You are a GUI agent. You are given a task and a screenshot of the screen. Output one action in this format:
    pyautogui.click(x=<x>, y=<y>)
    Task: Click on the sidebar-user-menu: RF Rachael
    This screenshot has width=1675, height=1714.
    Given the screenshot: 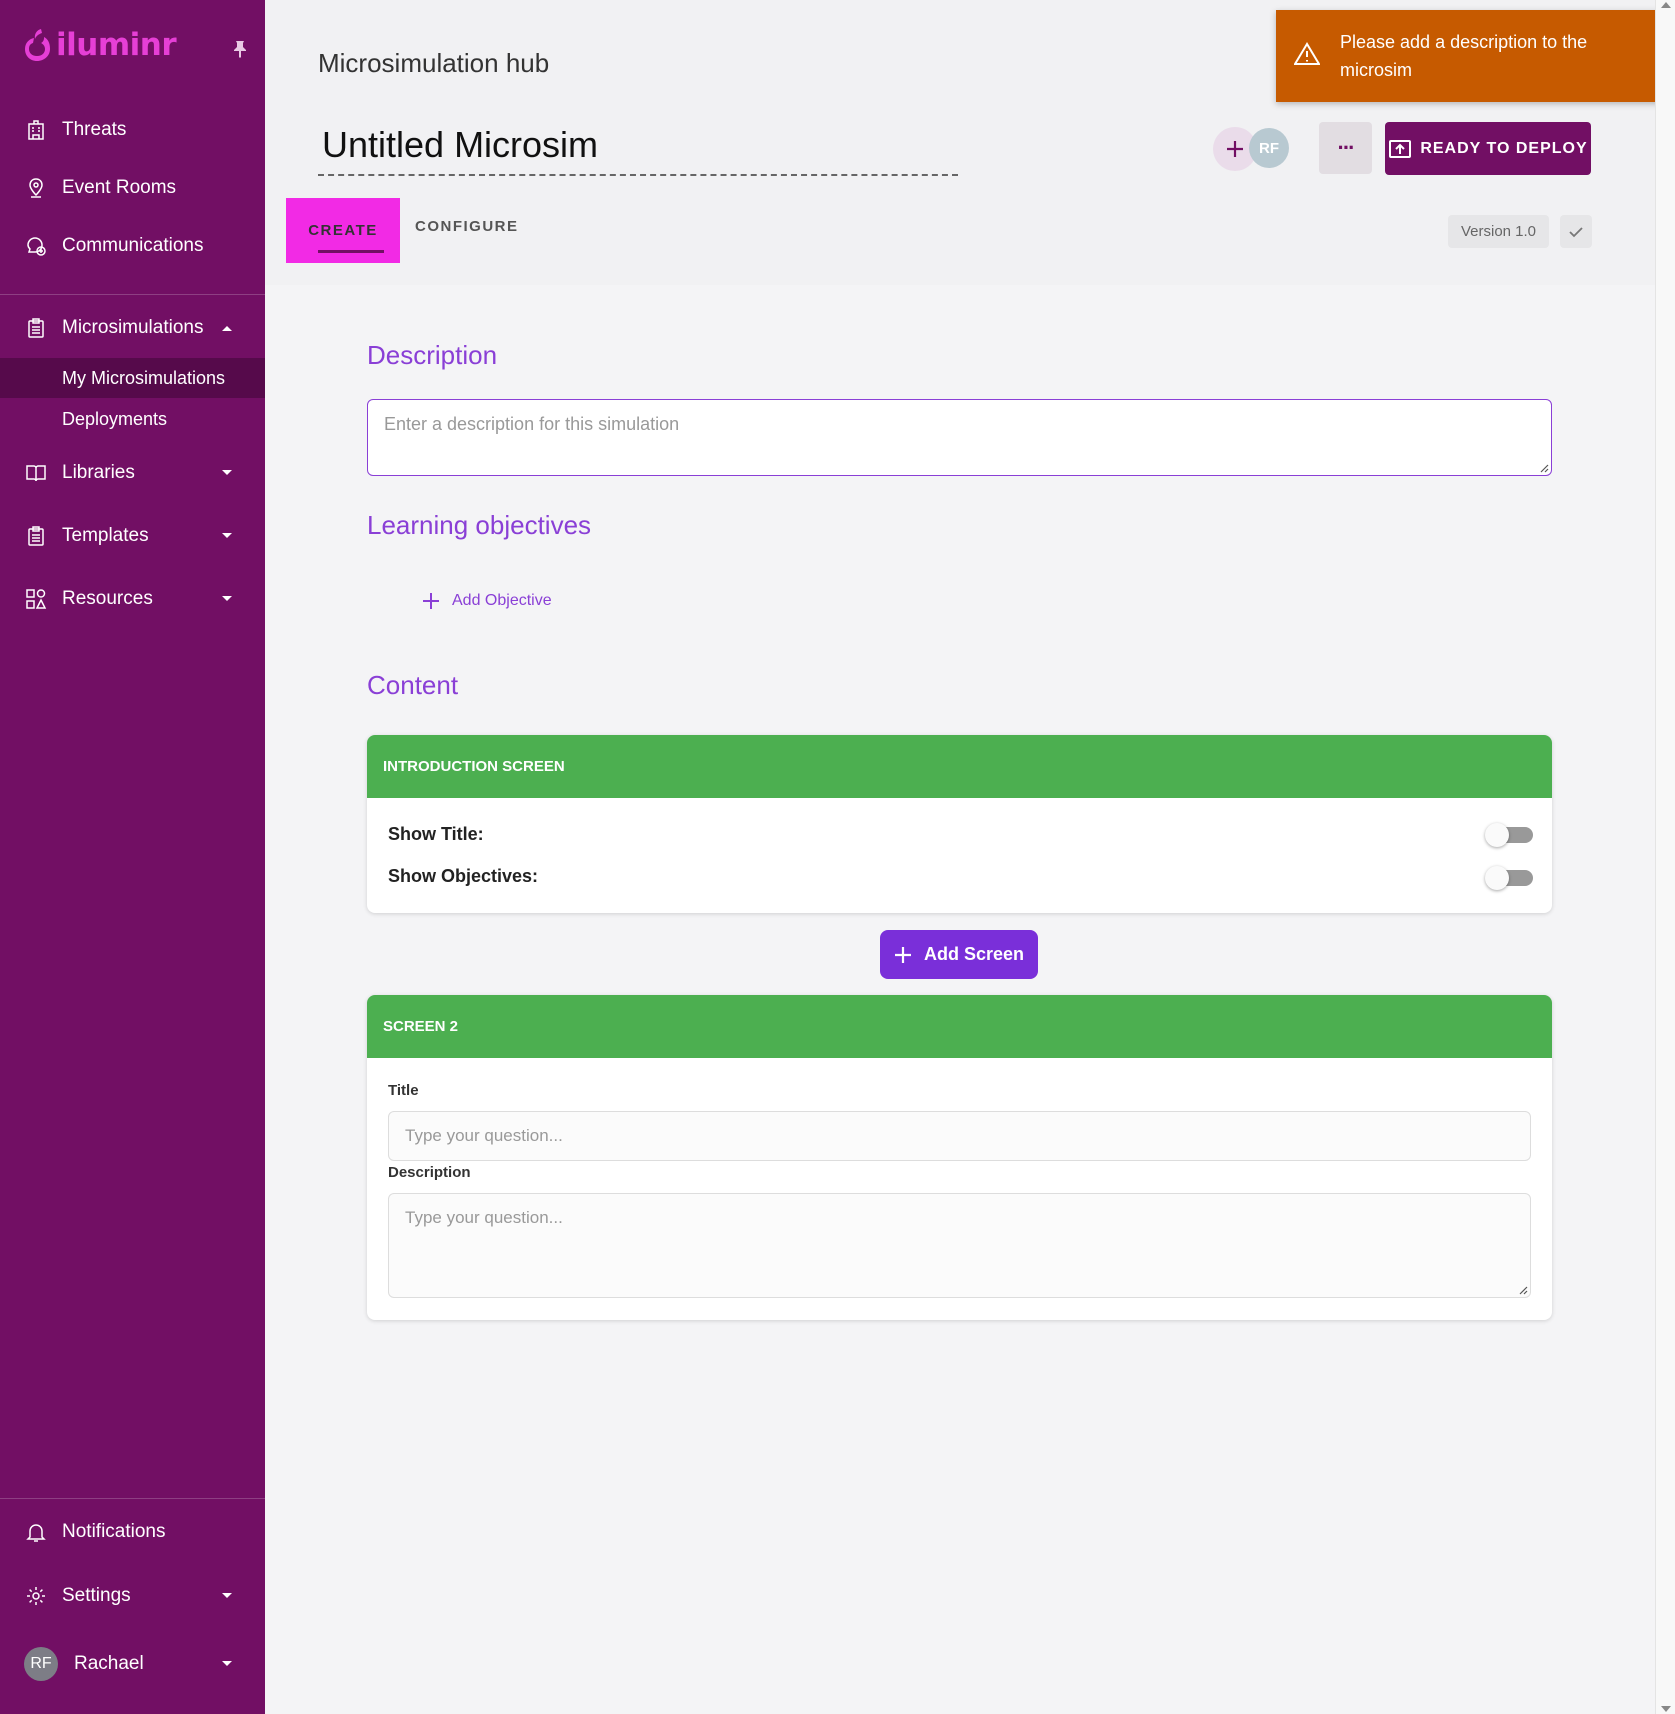 What is the action you would take?
    pyautogui.click(x=132, y=1664)
    